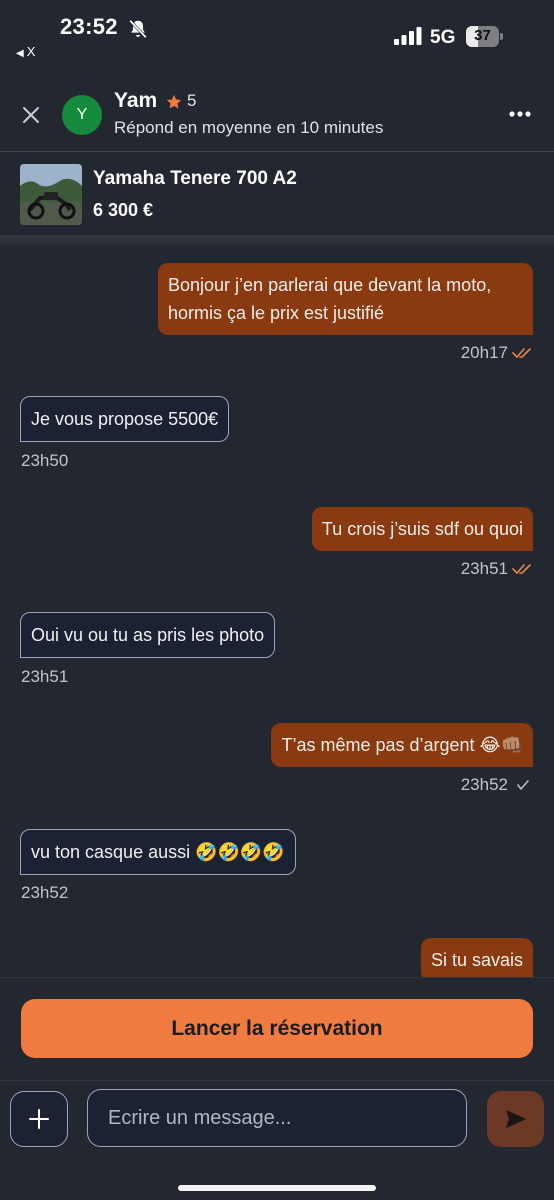  Describe the element at coordinates (402, 745) in the screenshot. I see `message-bubble-outgoing: T’as même pas d’argent 😂👊🏽` at that location.